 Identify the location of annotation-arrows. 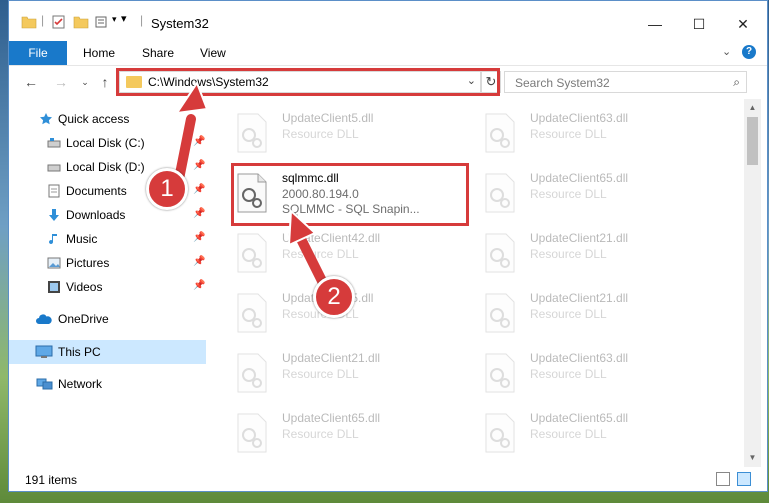
(253, 188).